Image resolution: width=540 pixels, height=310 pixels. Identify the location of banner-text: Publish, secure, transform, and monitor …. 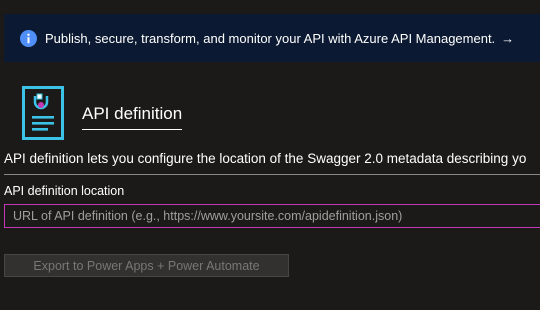
(270, 38).